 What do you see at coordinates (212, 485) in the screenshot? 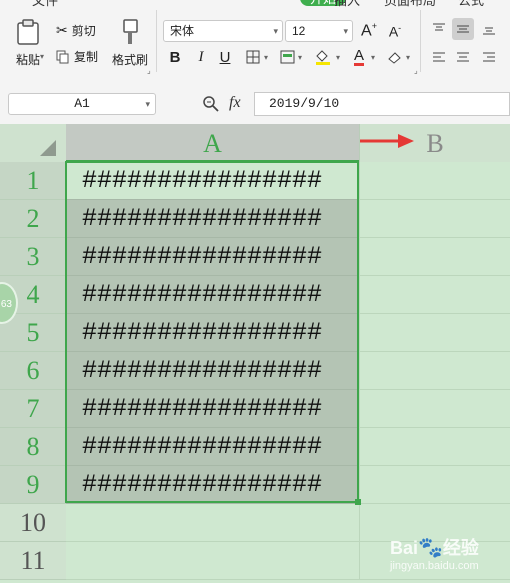
I see `cell-a9: ################` at bounding box center [212, 485].